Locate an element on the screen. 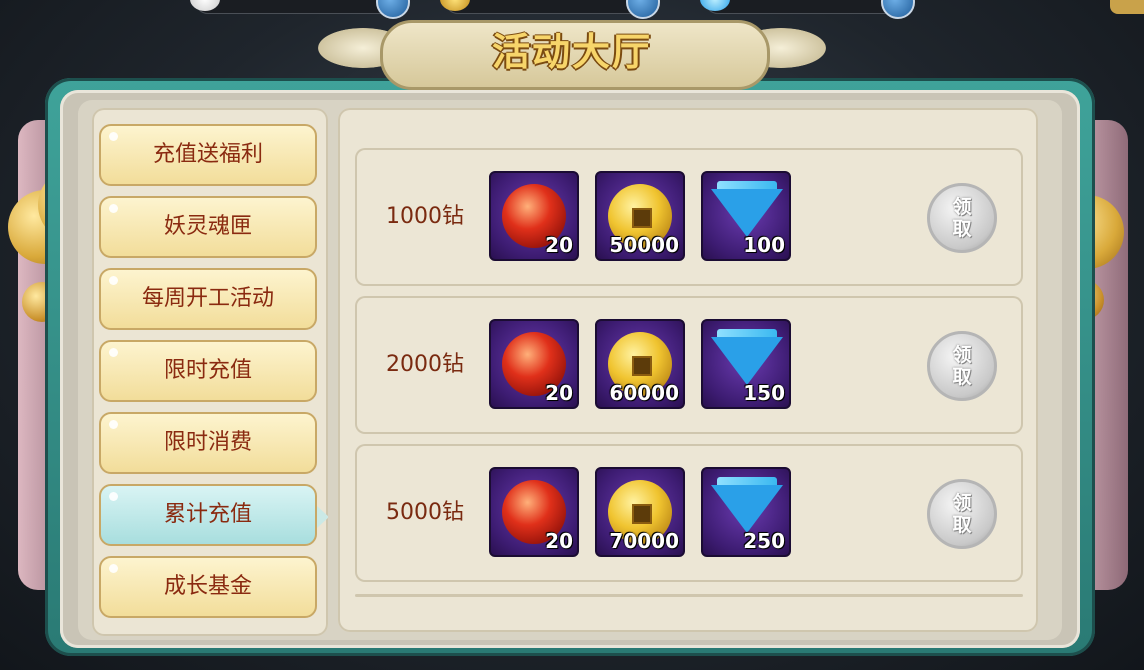 The width and height of the screenshot is (1144, 670). reward-slot: 250 is located at coordinates (746, 512).